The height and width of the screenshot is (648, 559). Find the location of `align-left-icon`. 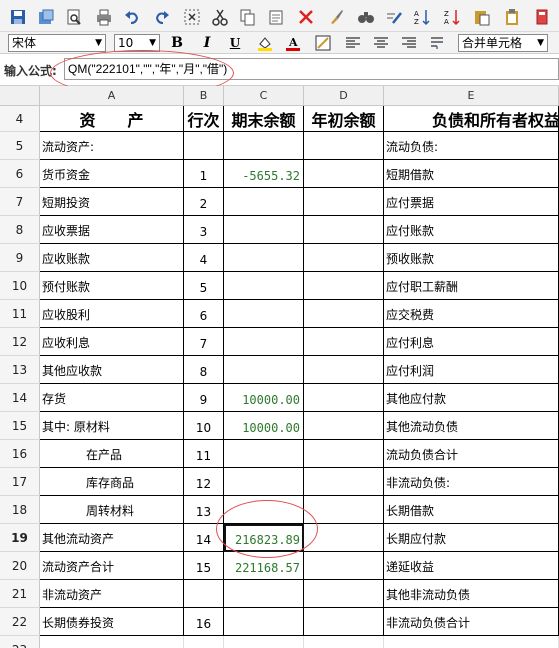

align-left-icon is located at coordinates (353, 43).